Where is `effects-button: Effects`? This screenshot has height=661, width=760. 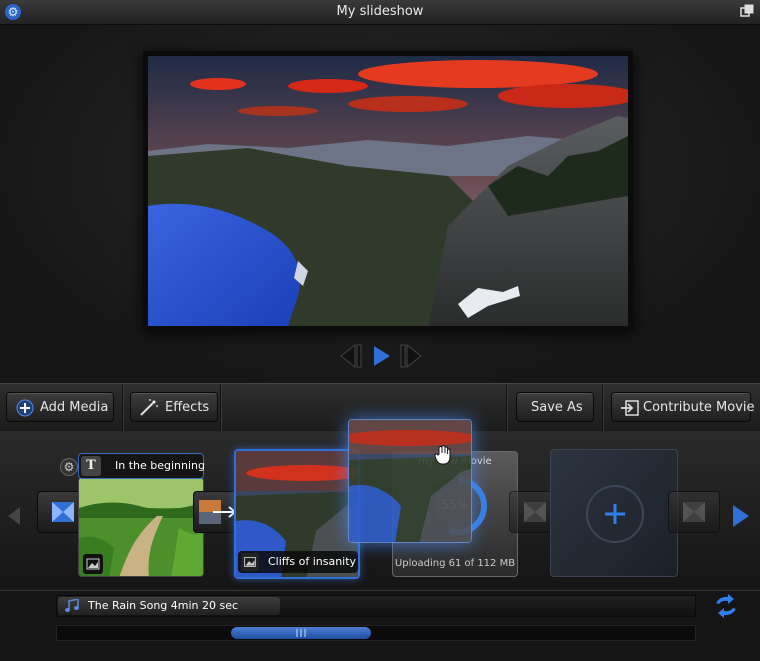 effects-button: Effects is located at coordinates (174, 407).